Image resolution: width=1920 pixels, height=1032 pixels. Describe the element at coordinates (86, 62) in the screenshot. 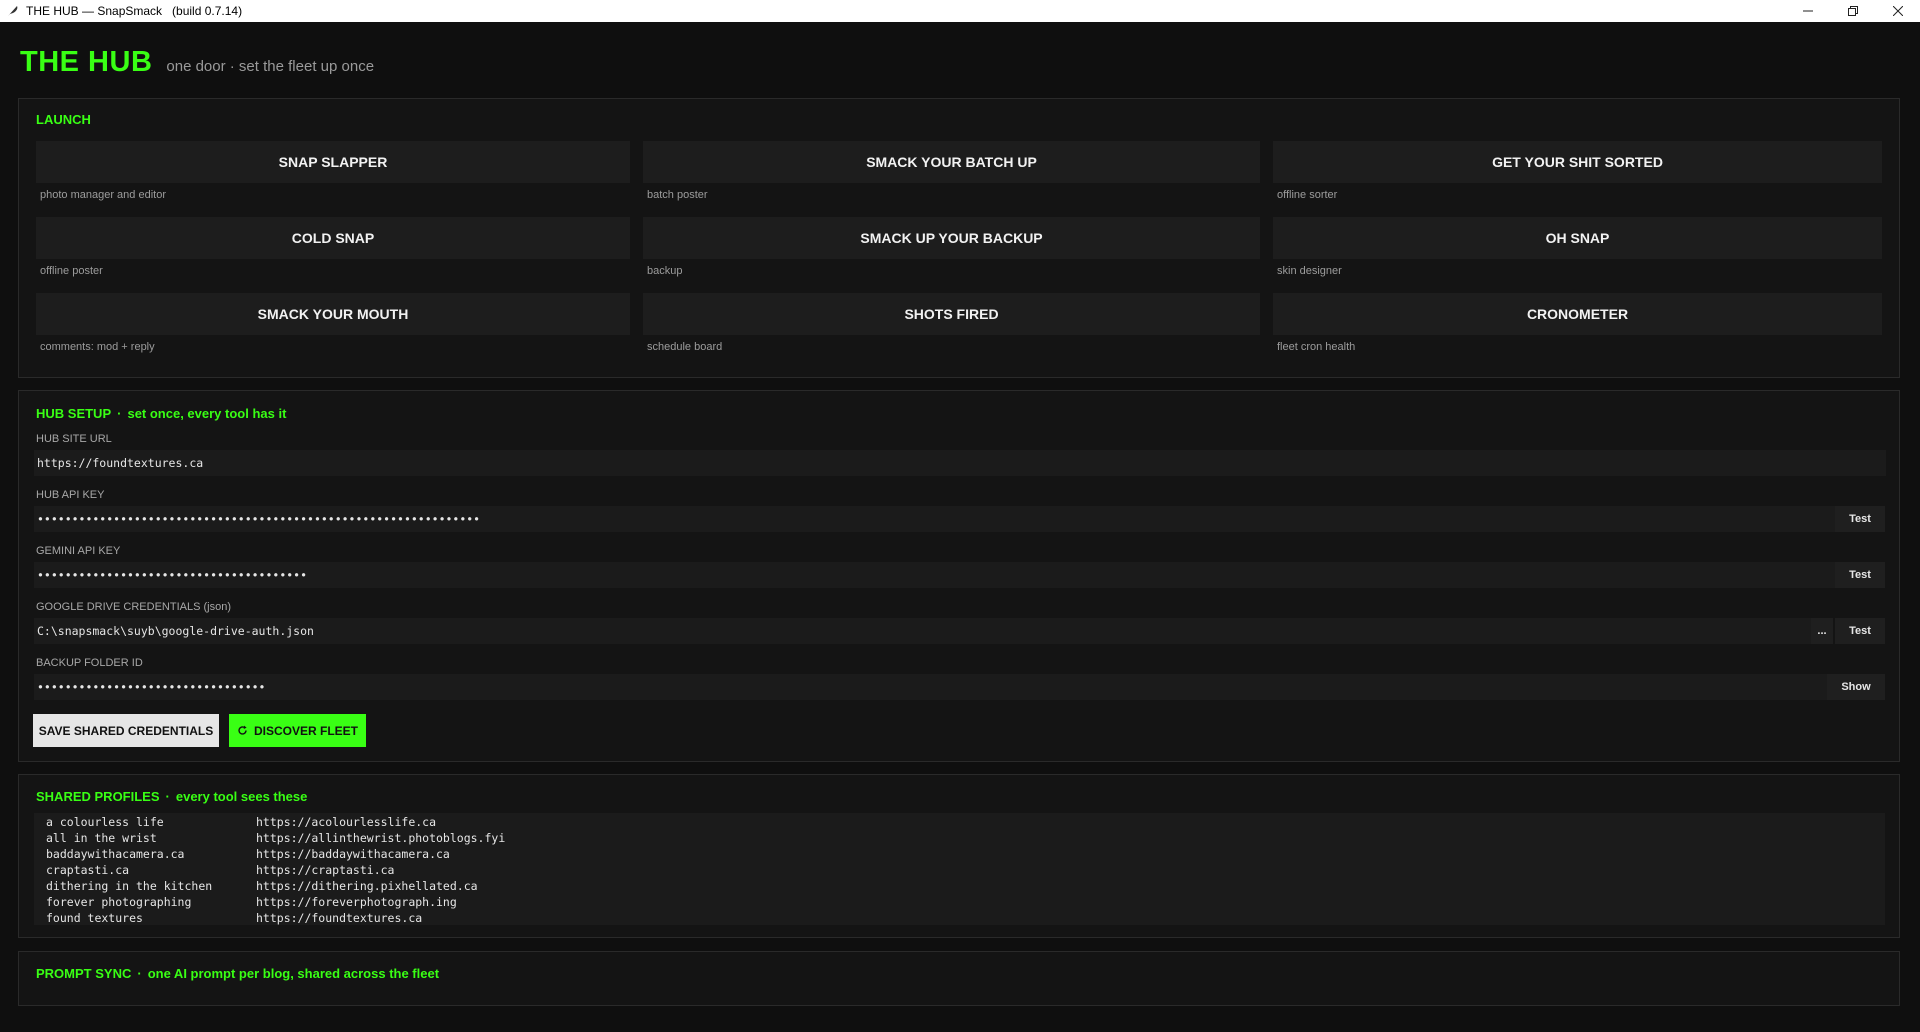

I see `page-title: THE HUB` at that location.